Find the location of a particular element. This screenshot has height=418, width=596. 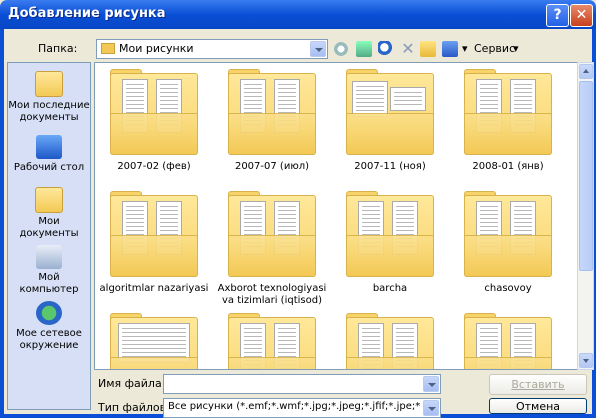

folder-name: 2008-01 (янв) is located at coordinates (508, 166).